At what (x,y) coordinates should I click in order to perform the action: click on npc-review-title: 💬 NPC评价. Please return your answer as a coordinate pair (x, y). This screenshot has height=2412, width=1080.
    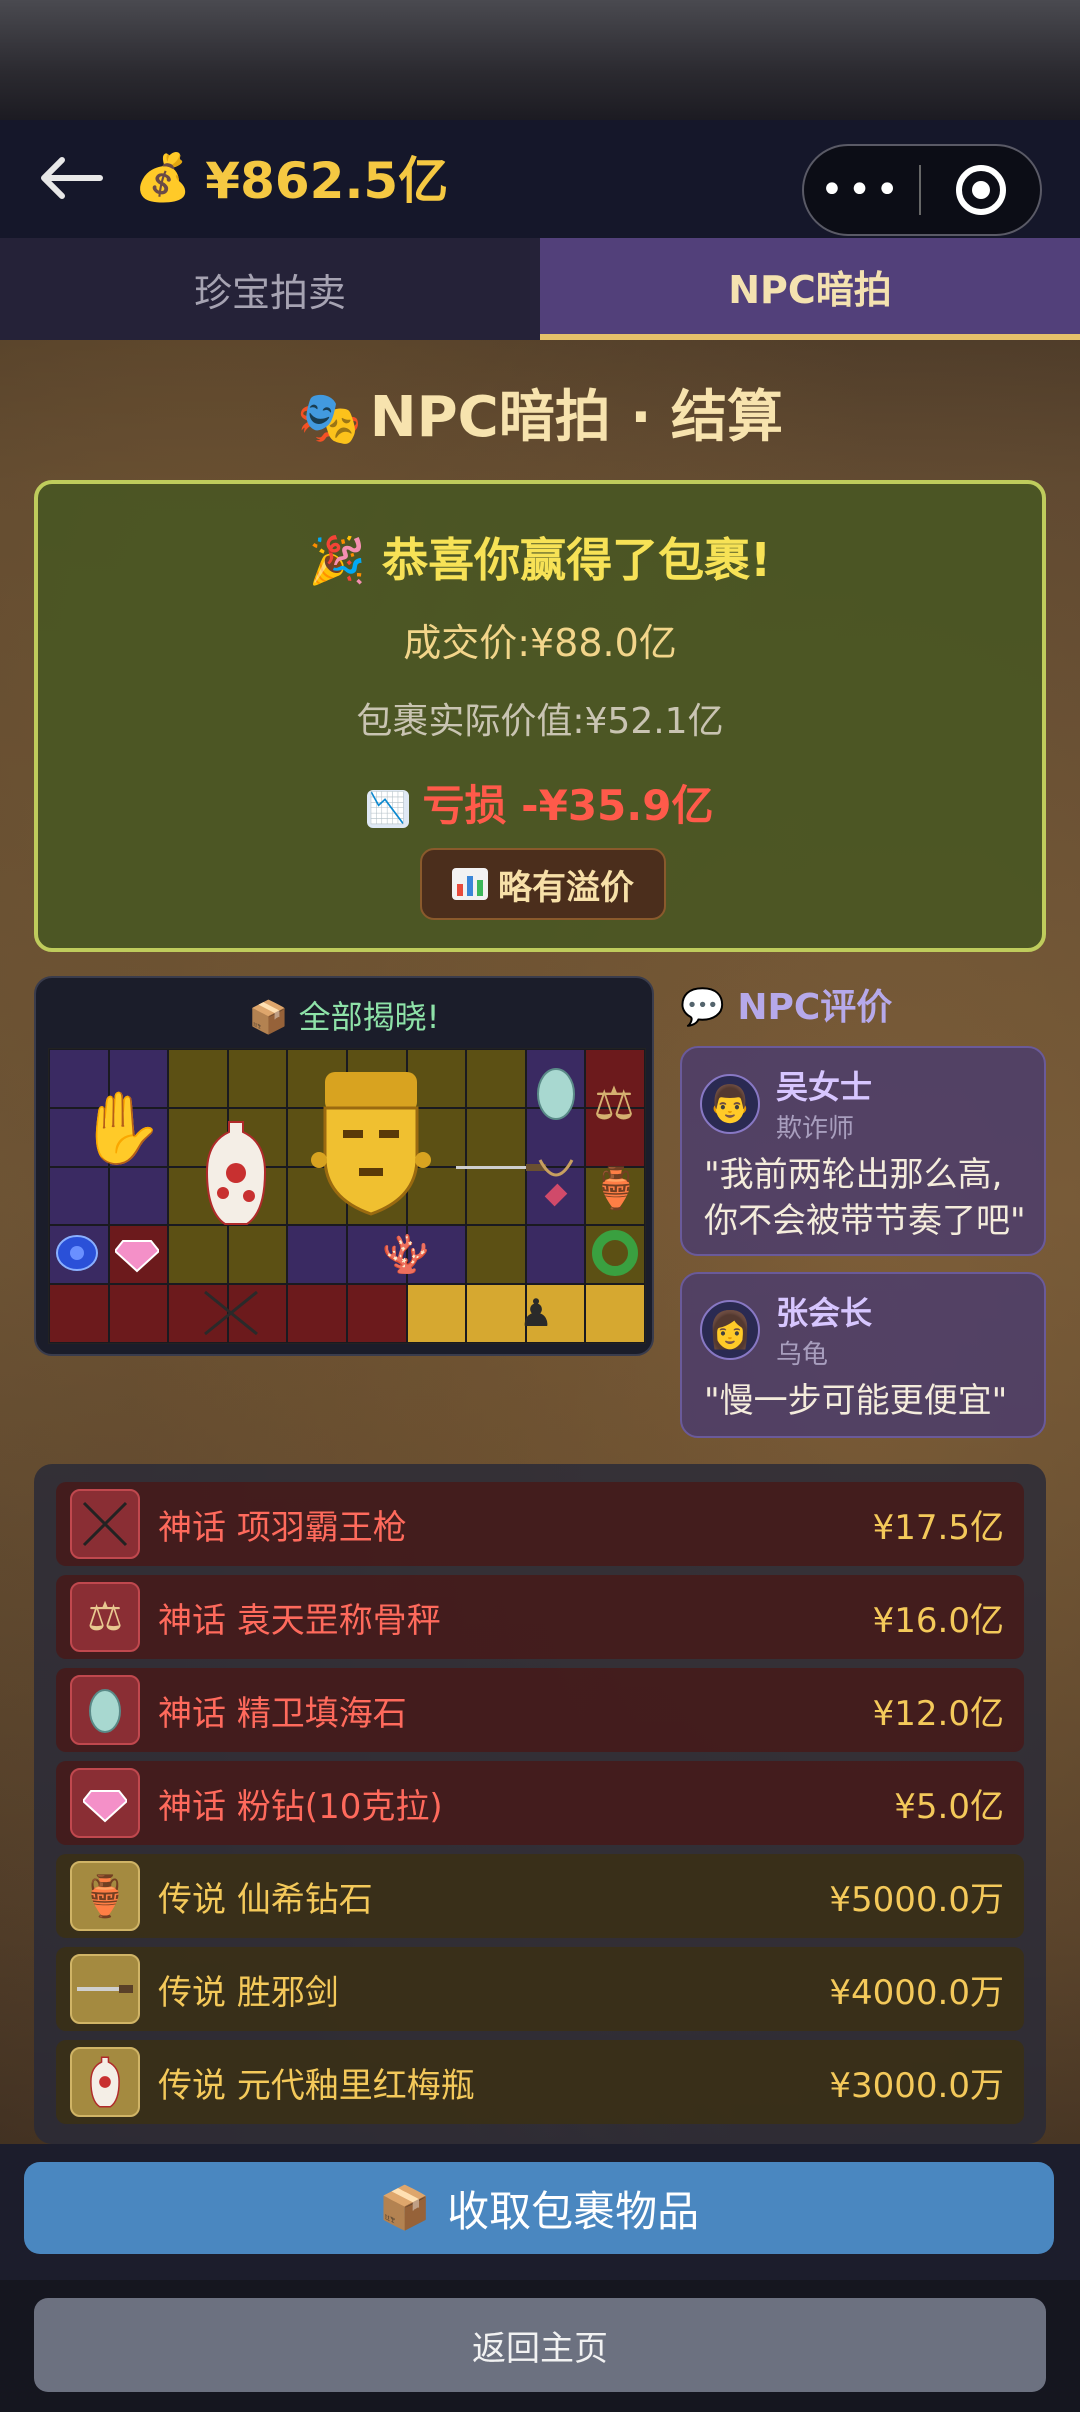
    Looking at the image, I should click on (786, 1004).